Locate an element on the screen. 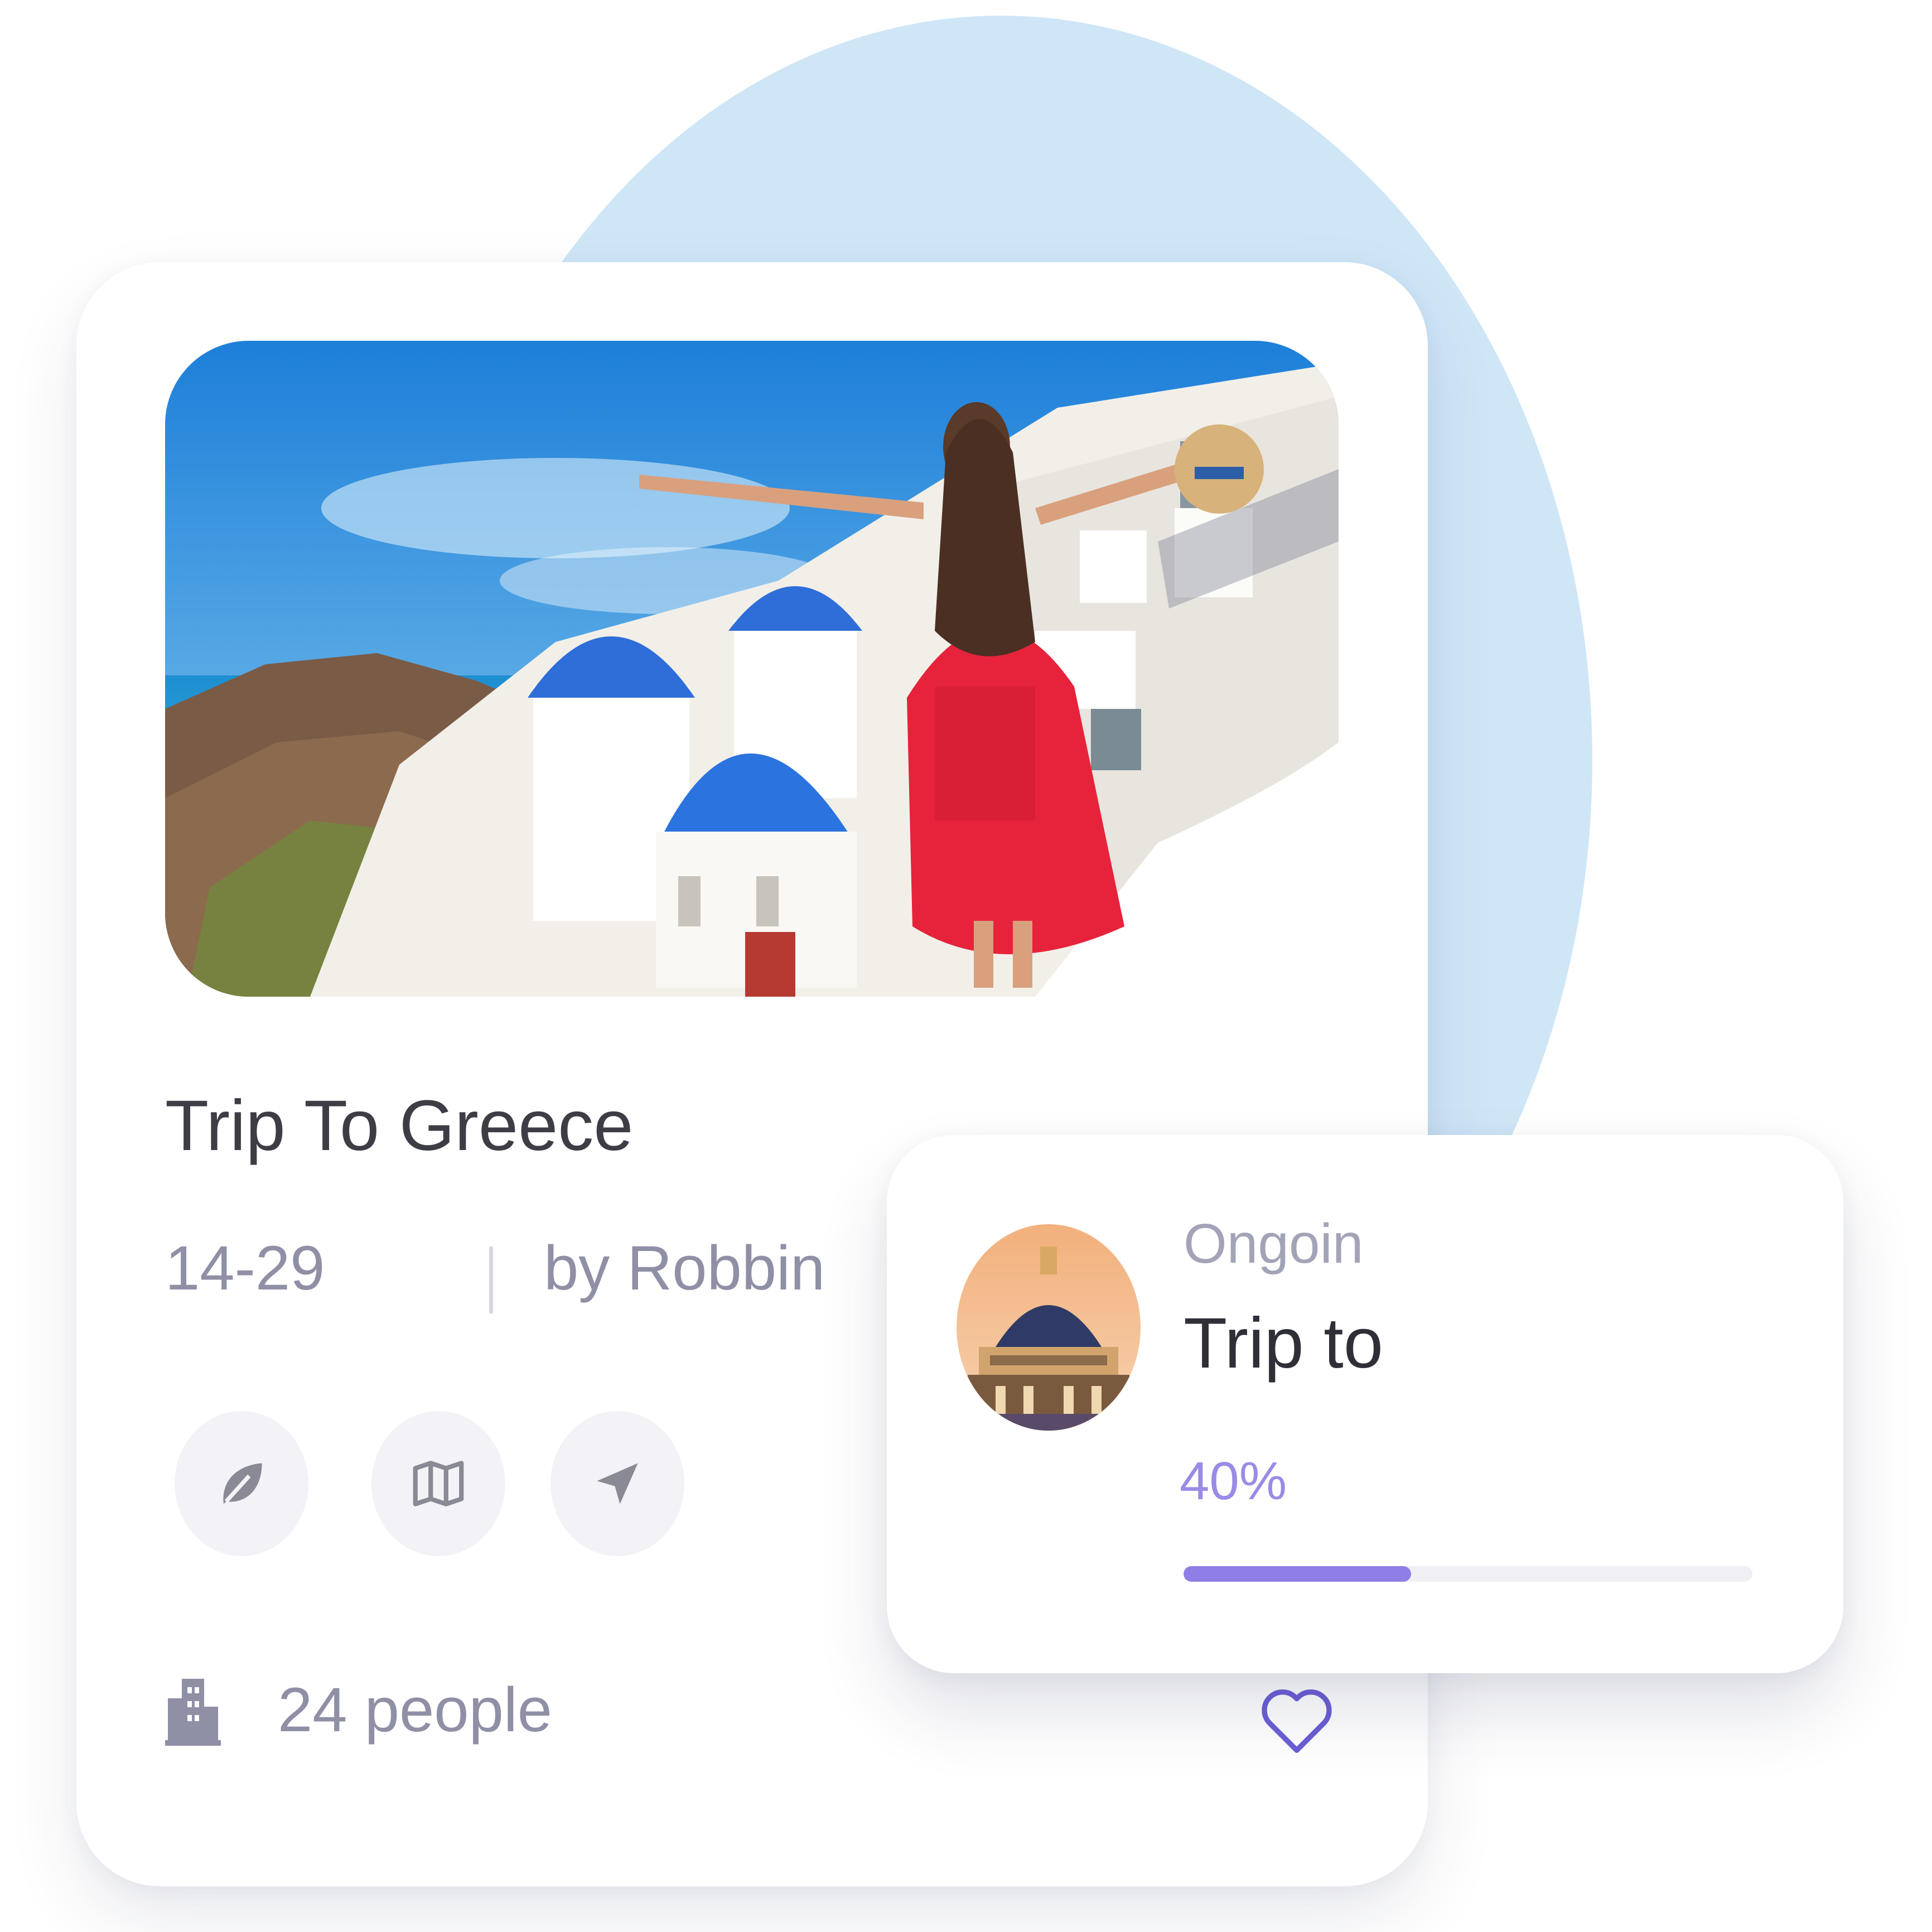 Image resolution: width=1932 pixels, height=1932 pixels. navigate-button is located at coordinates (617, 1483).